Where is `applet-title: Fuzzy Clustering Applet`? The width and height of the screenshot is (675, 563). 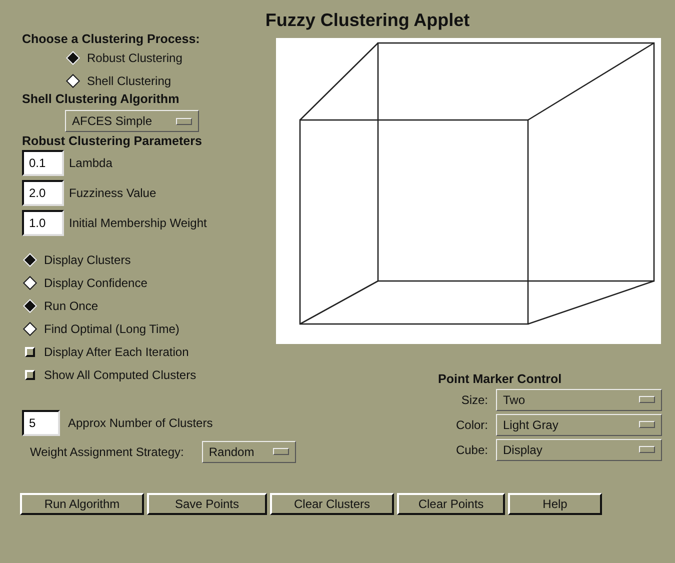
applet-title: Fuzzy Clustering Applet is located at coordinates (367, 20).